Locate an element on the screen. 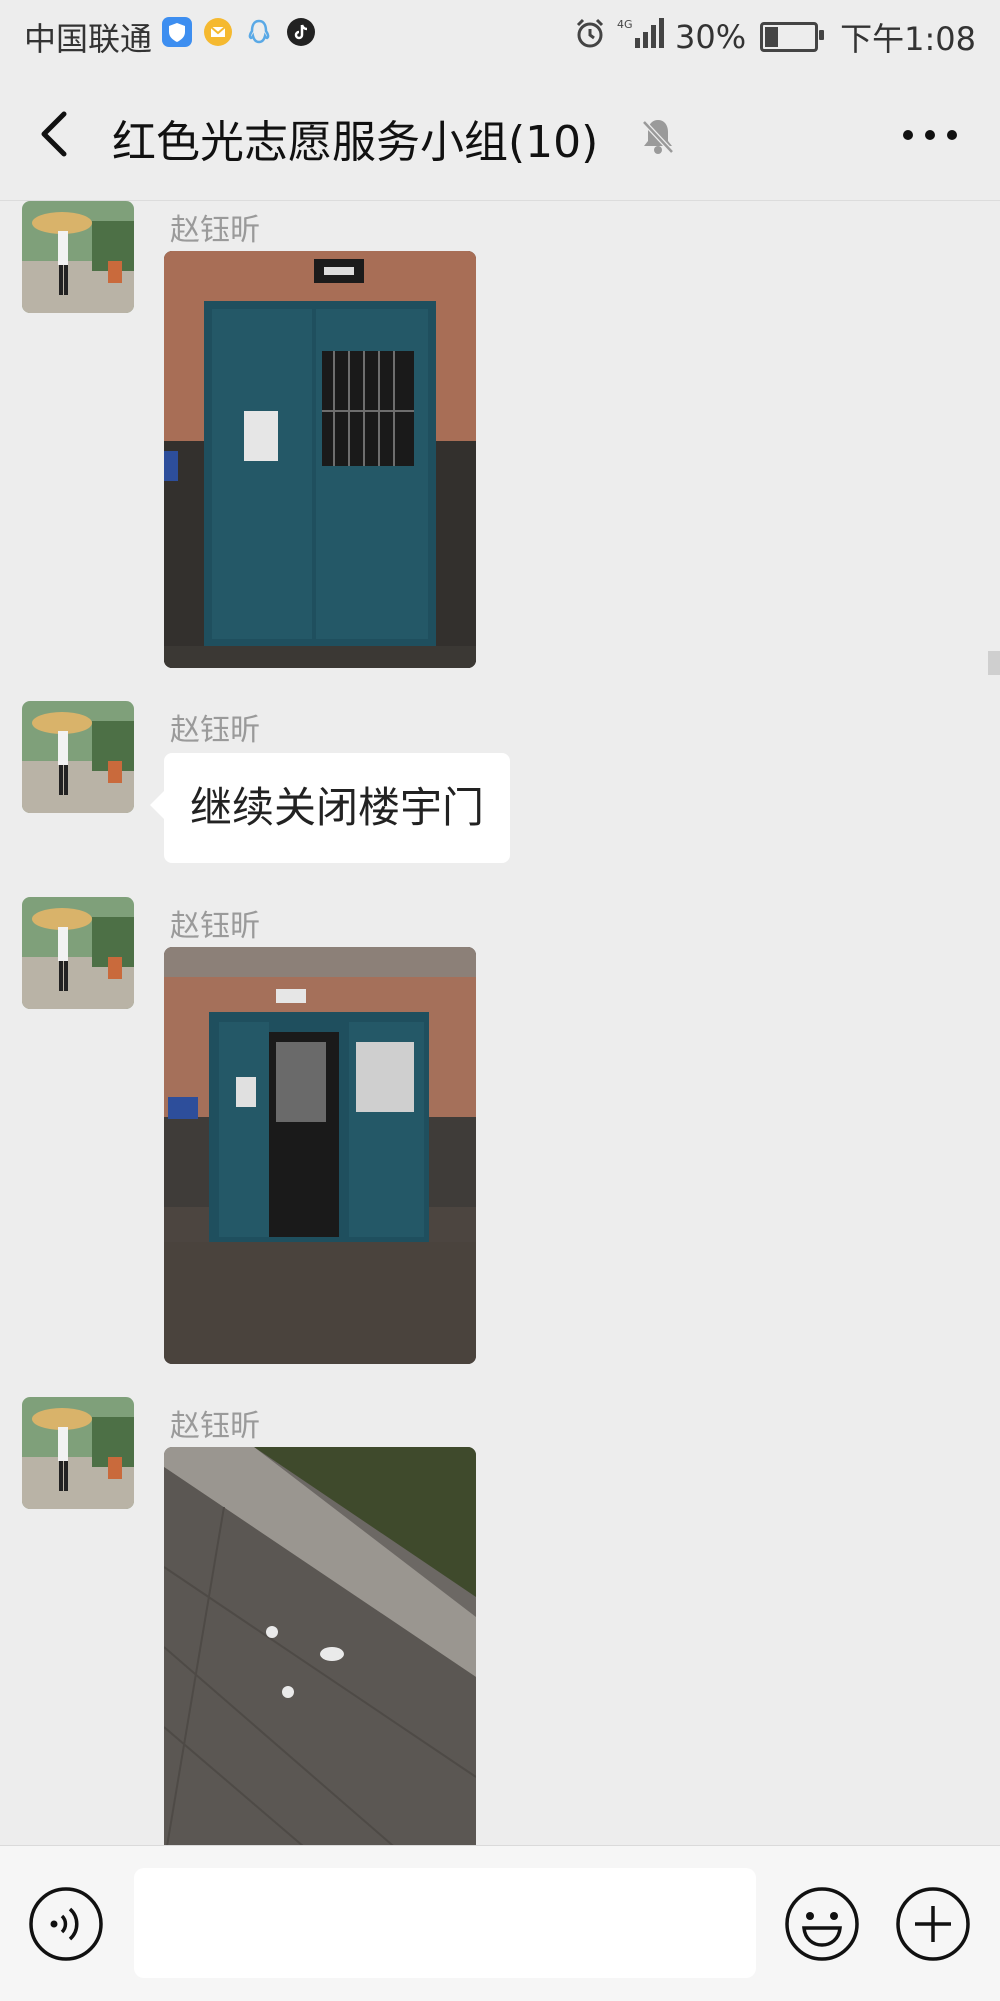 The height and width of the screenshot is (2001, 1000). status-right: 4G 30% 下午1:08 is located at coordinates (774, 37).